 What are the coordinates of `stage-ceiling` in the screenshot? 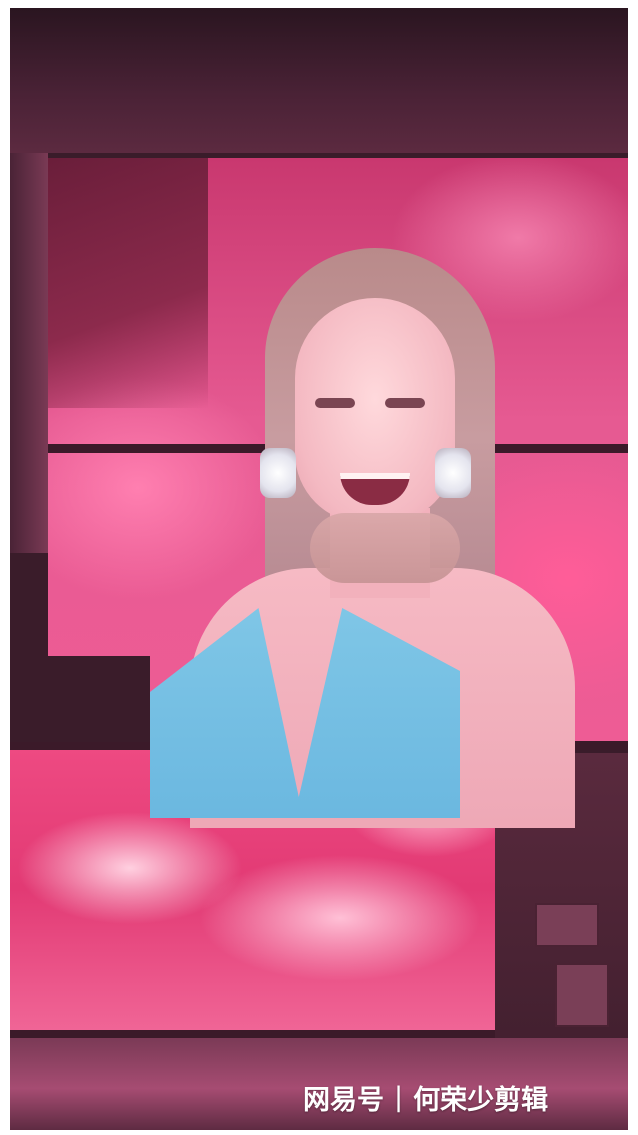 It's located at (319, 80).